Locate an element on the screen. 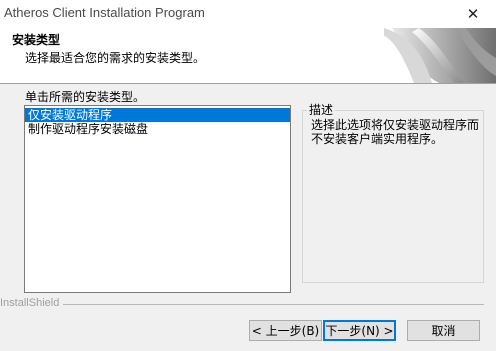  close-icon: ✕ is located at coordinates (473, 14).